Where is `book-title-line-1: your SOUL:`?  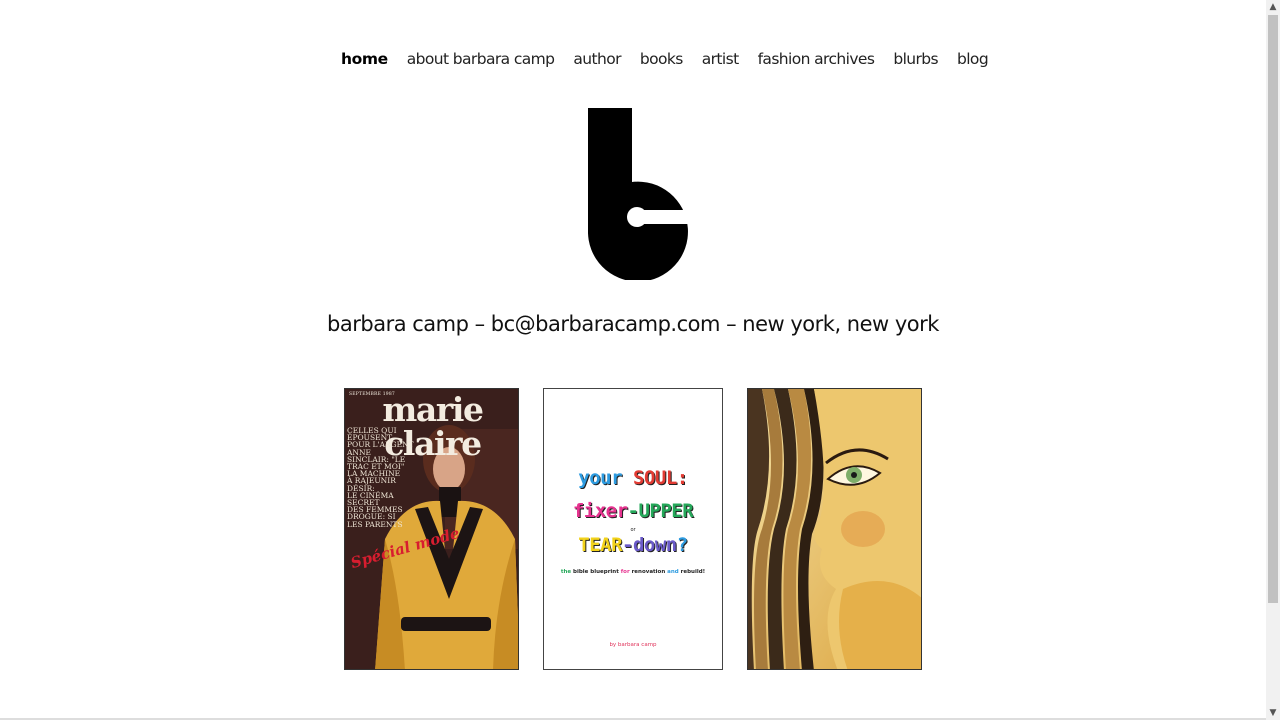 book-title-line-1: your SOUL: is located at coordinates (633, 478).